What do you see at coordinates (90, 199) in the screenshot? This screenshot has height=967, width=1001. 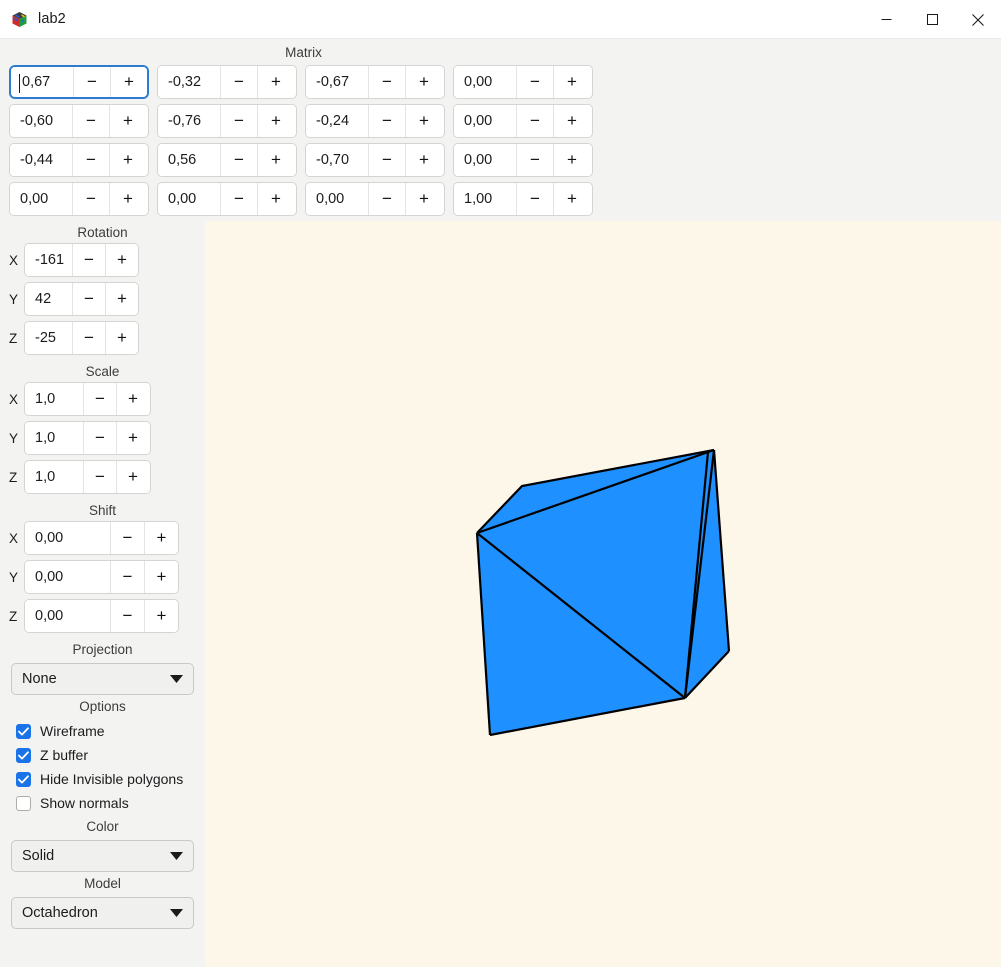 I see `matrix-decrement-r3c0: −` at bounding box center [90, 199].